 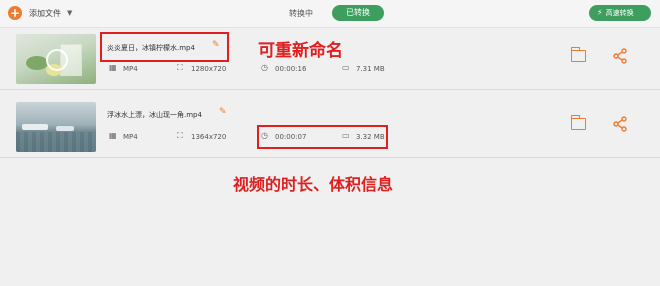 What do you see at coordinates (45, 13) in the screenshot?
I see `add-file-button: 添加文件` at bounding box center [45, 13].